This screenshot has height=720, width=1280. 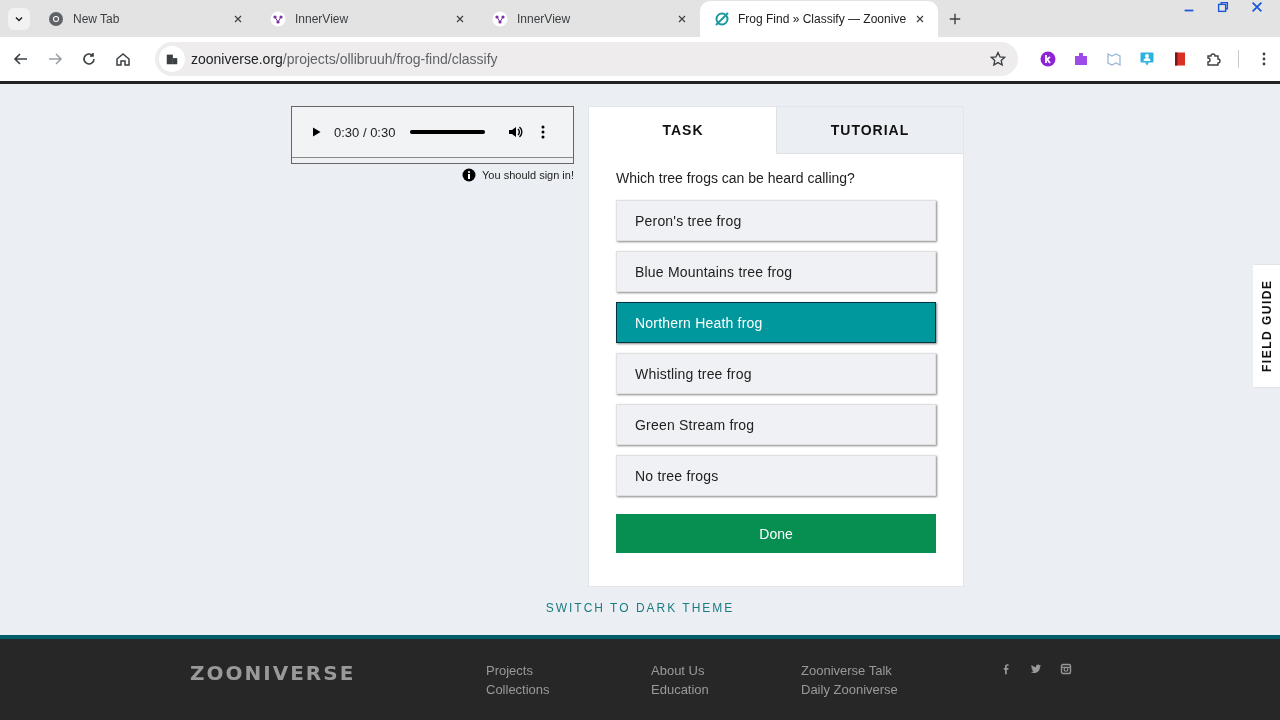 I want to click on browser-tab: Frog Find » Classify — Zoonive, so click(x=819, y=19).